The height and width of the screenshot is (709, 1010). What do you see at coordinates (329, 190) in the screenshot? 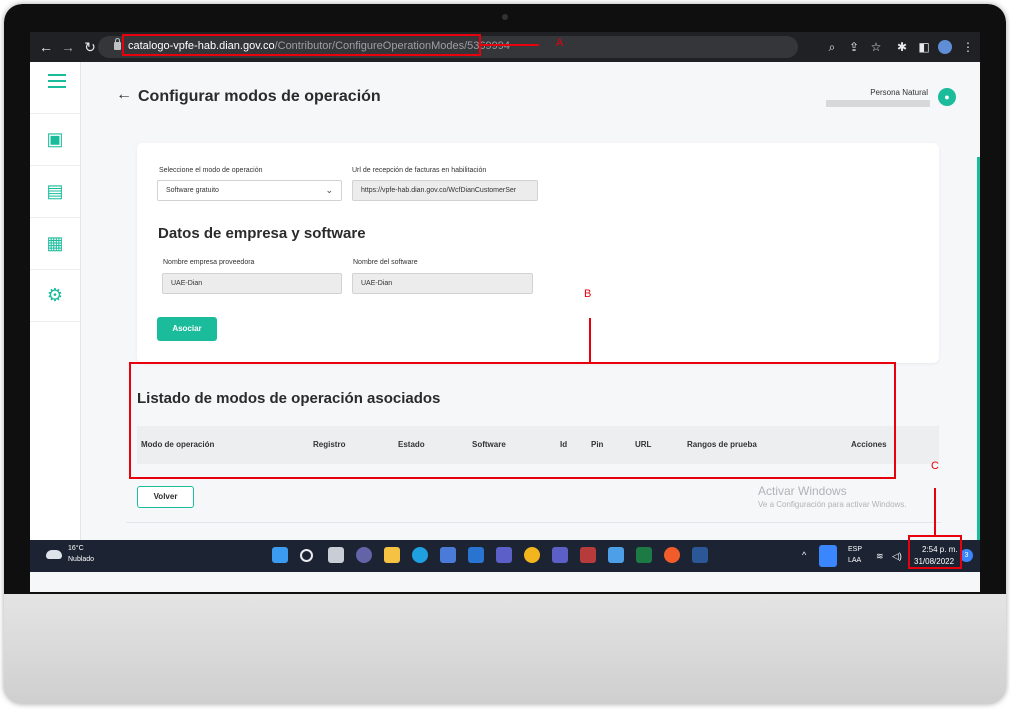
I see `chevron-down-icon: ⌄` at bounding box center [329, 190].